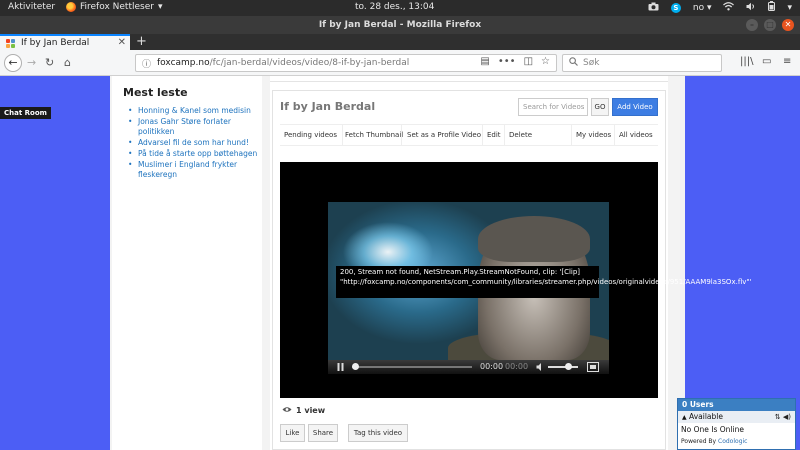 This screenshot has height=450, width=800. What do you see at coordinates (71, 7) in the screenshot?
I see `firefox-icon` at bounding box center [71, 7].